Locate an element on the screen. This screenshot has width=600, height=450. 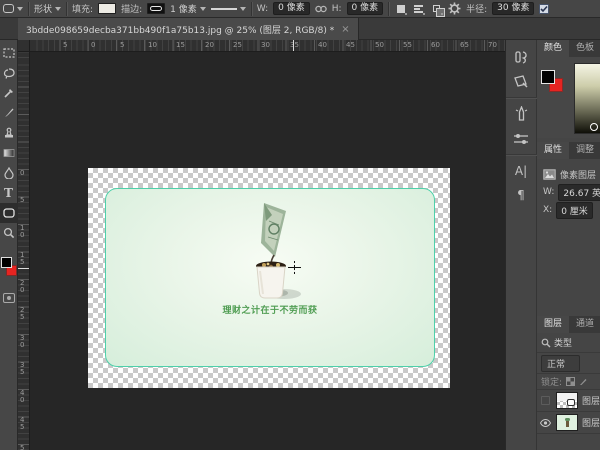
ruler-label: 35 is located at coordinates (294, 45).